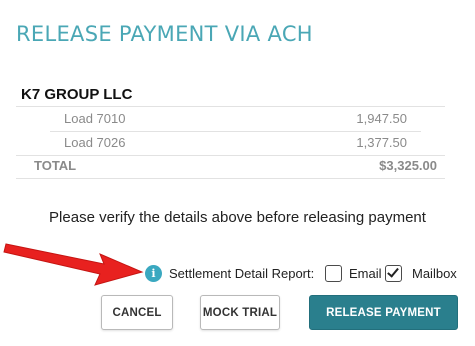 The image size is (475, 346). What do you see at coordinates (365, 273) in the screenshot?
I see `email-label: Email` at bounding box center [365, 273].